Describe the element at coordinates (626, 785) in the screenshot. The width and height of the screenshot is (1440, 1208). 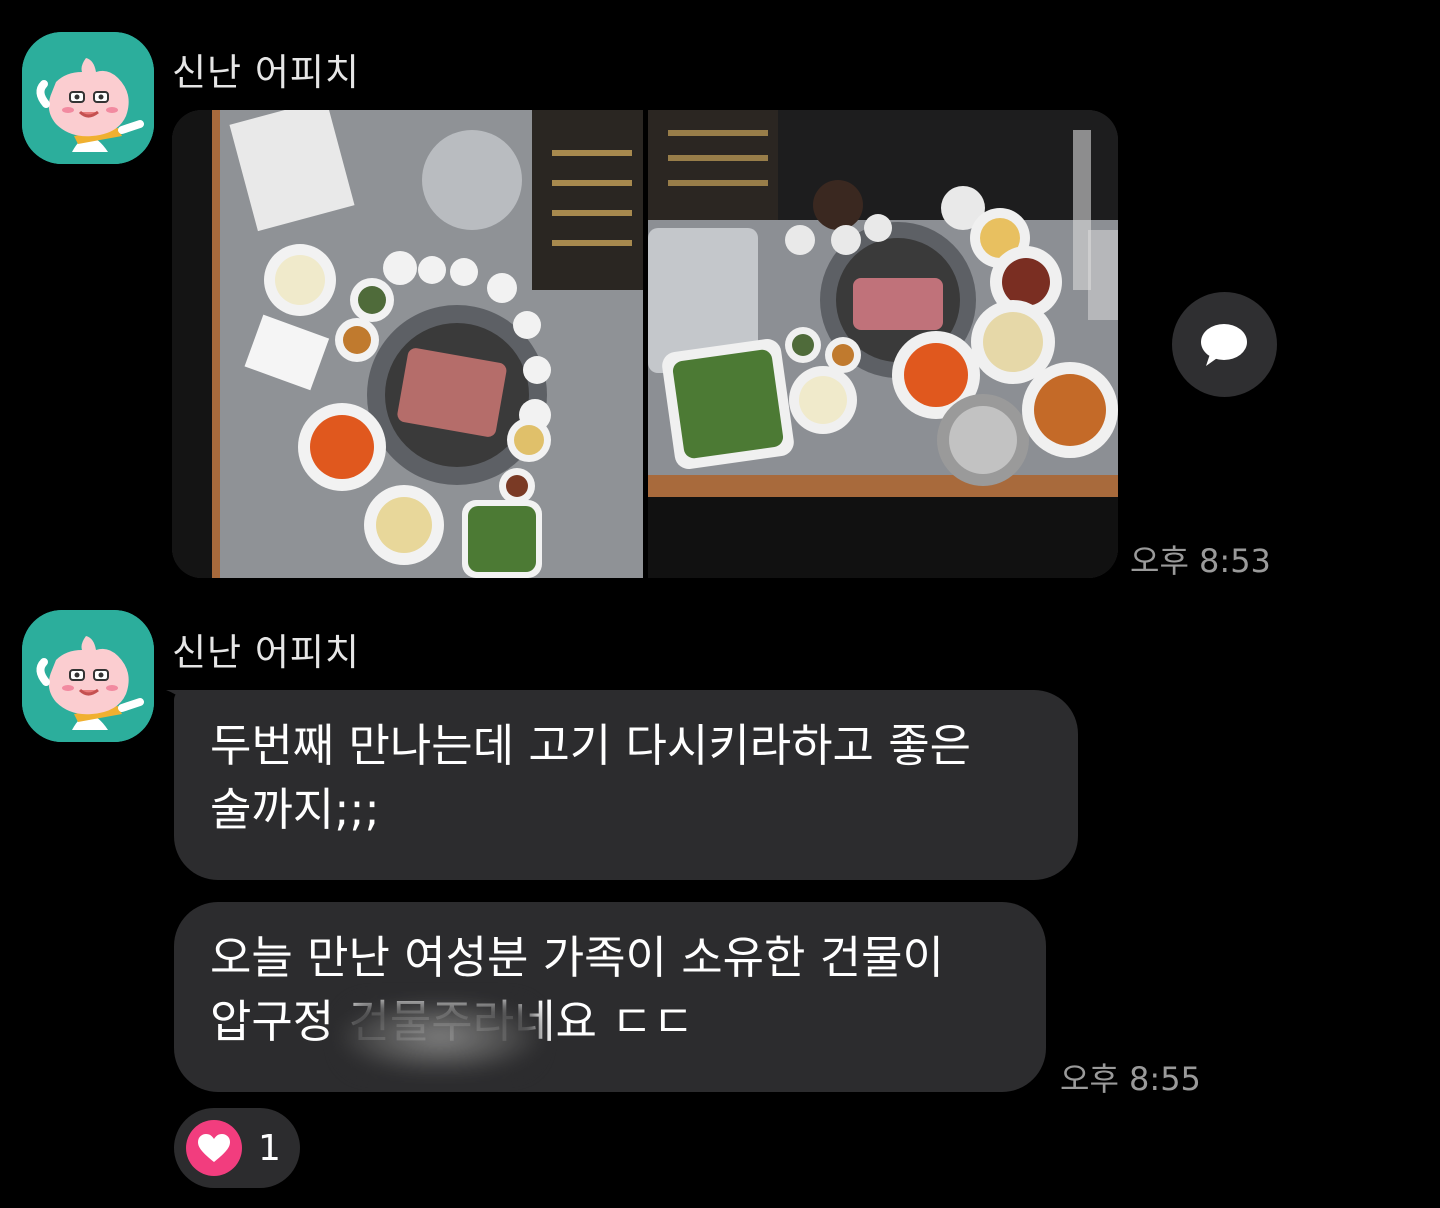
I see `message-bubble: 두번째 만나는데 고기 다시키라하고 좋은 술까지;;;` at that location.